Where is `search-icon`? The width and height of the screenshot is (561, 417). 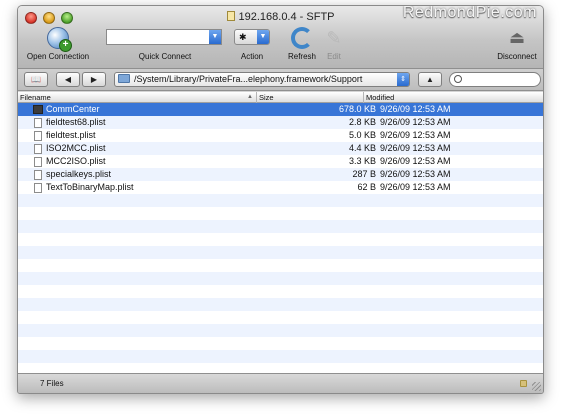 search-icon is located at coordinates (458, 79).